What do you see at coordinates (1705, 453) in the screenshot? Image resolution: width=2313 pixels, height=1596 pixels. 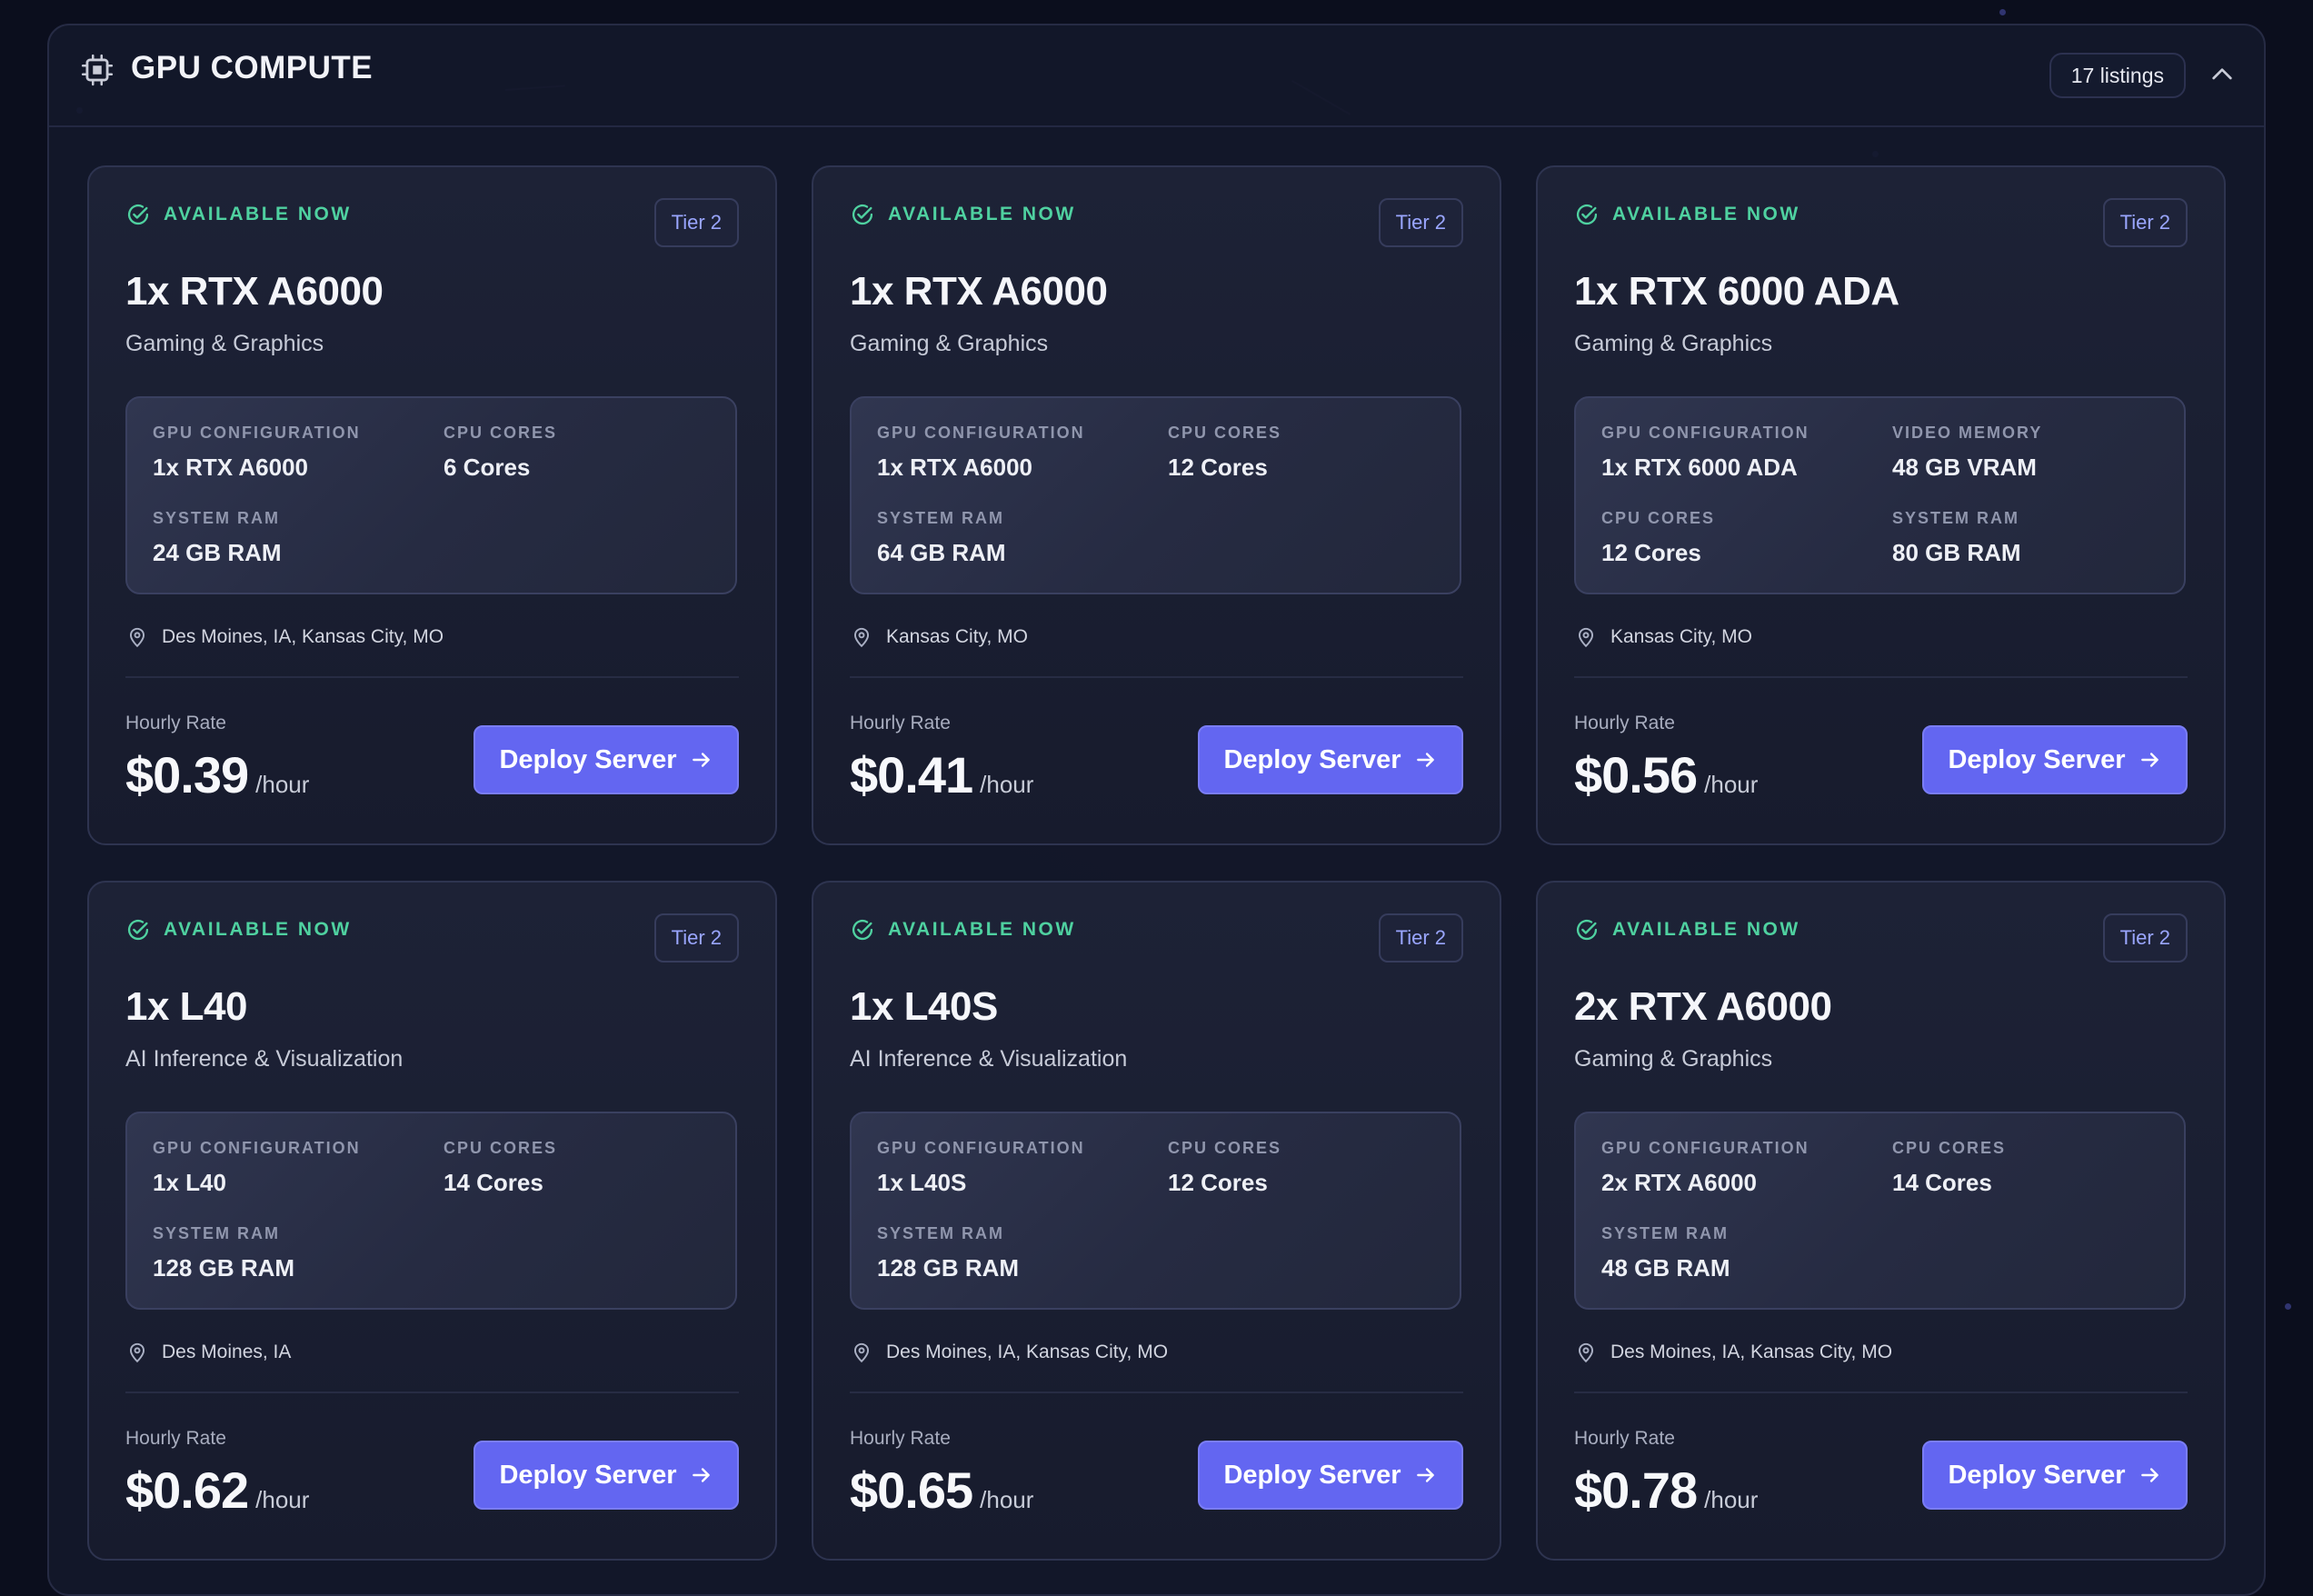 I see `spec-item: GPU CONFIGURATION1x RTX 6000 ADA` at bounding box center [1705, 453].